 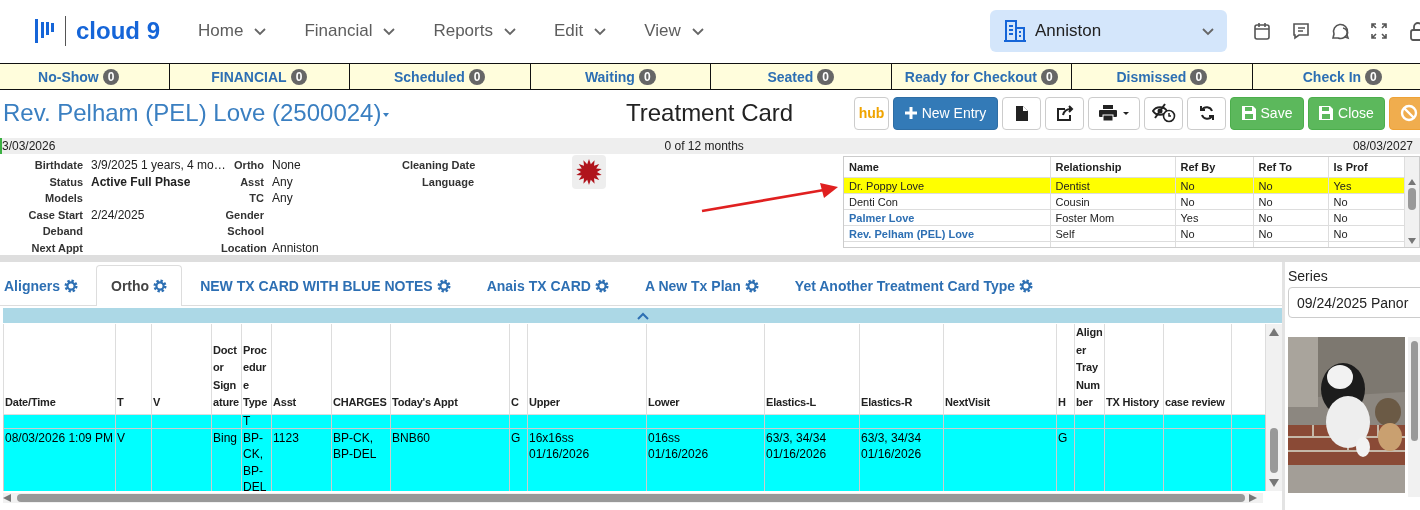 I want to click on column-header: Ref By, so click(x=1214, y=167).